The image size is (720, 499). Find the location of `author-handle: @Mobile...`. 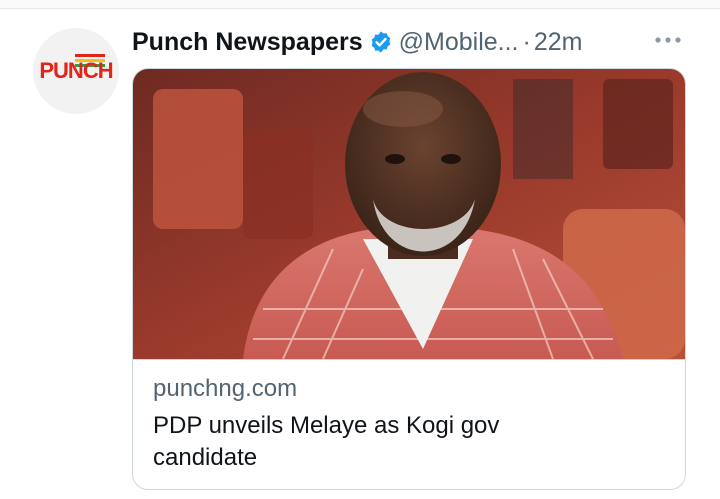

author-handle: @Mobile... is located at coordinates (459, 42).